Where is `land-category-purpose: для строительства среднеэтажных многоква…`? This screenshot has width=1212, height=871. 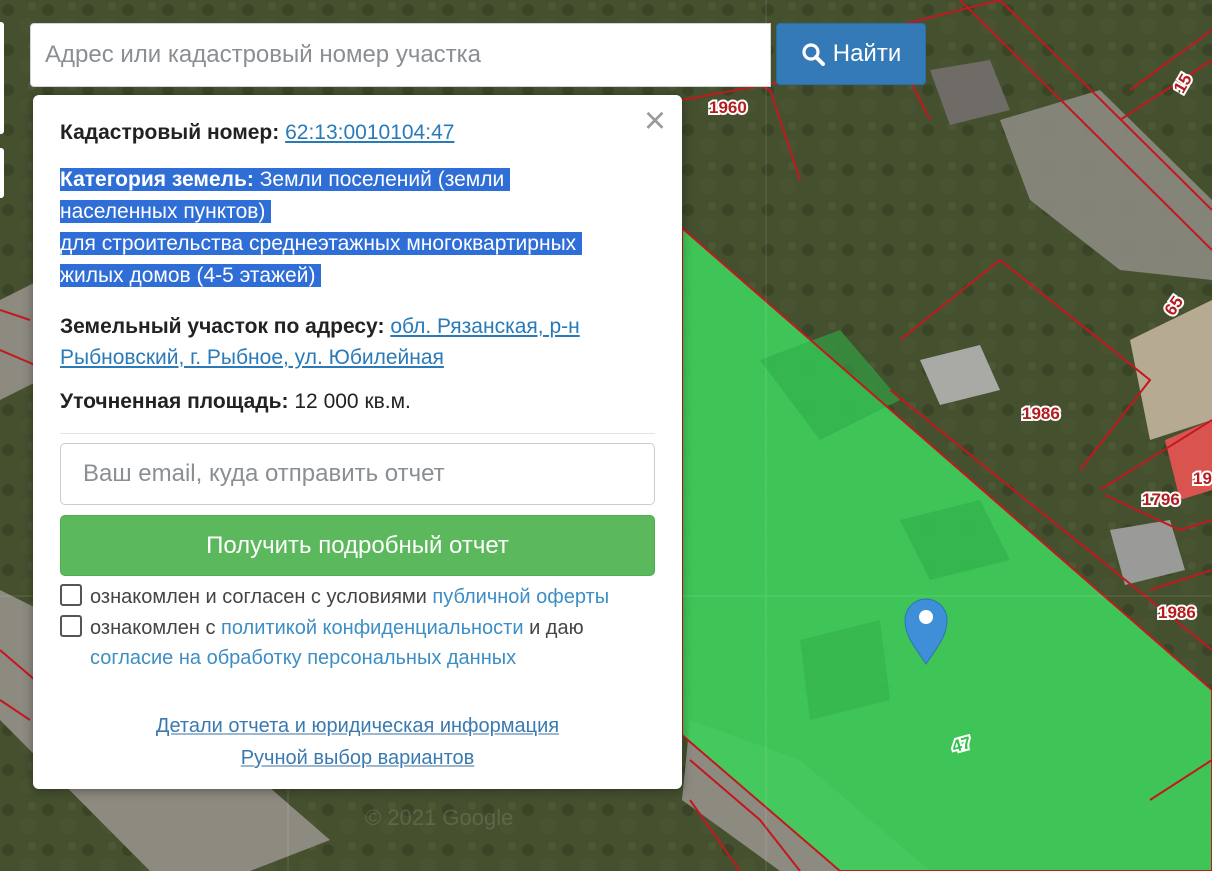
land-category-purpose: для строительства среднеэтажных многоква… is located at coordinates (321, 243).